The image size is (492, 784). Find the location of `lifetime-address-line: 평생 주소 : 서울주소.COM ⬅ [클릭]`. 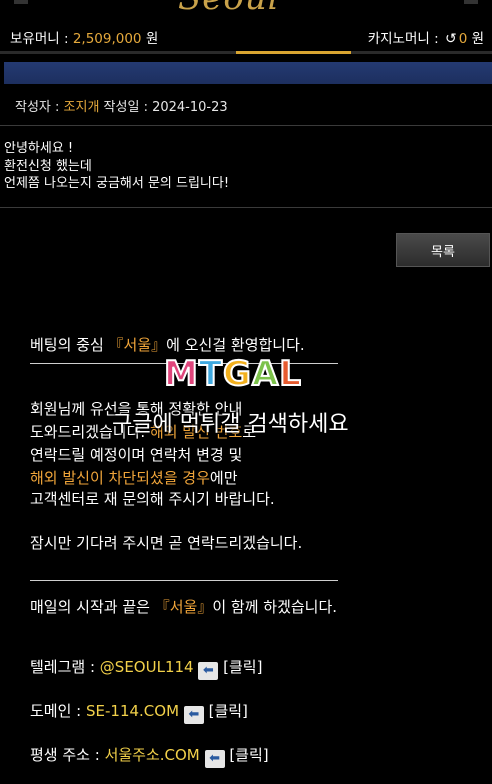

lifetime-address-line: 평생 주소 : 서울주소.COM ⬅ [클릭] is located at coordinates (149, 756).